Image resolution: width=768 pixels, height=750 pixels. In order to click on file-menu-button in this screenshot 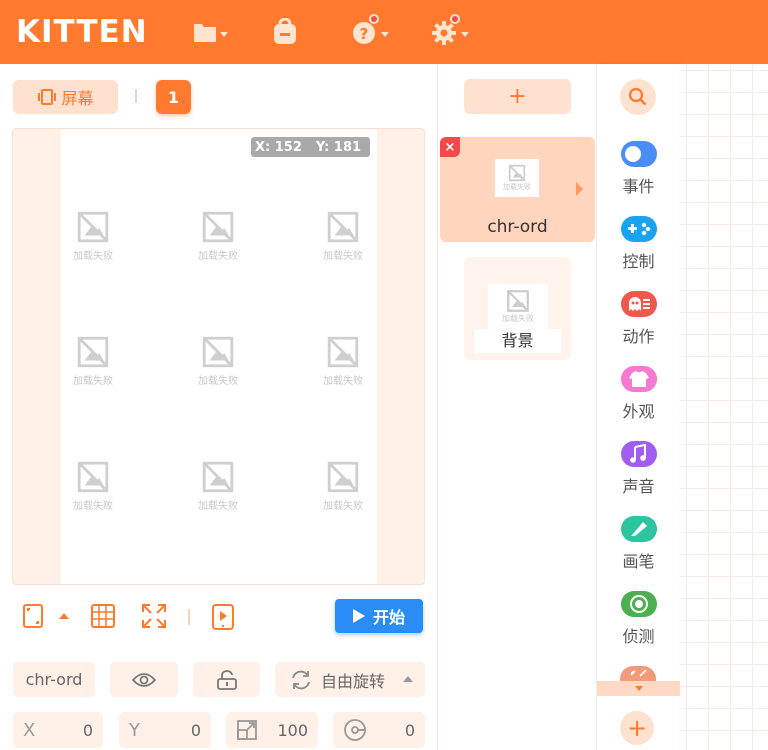, I will do `click(210, 32)`.